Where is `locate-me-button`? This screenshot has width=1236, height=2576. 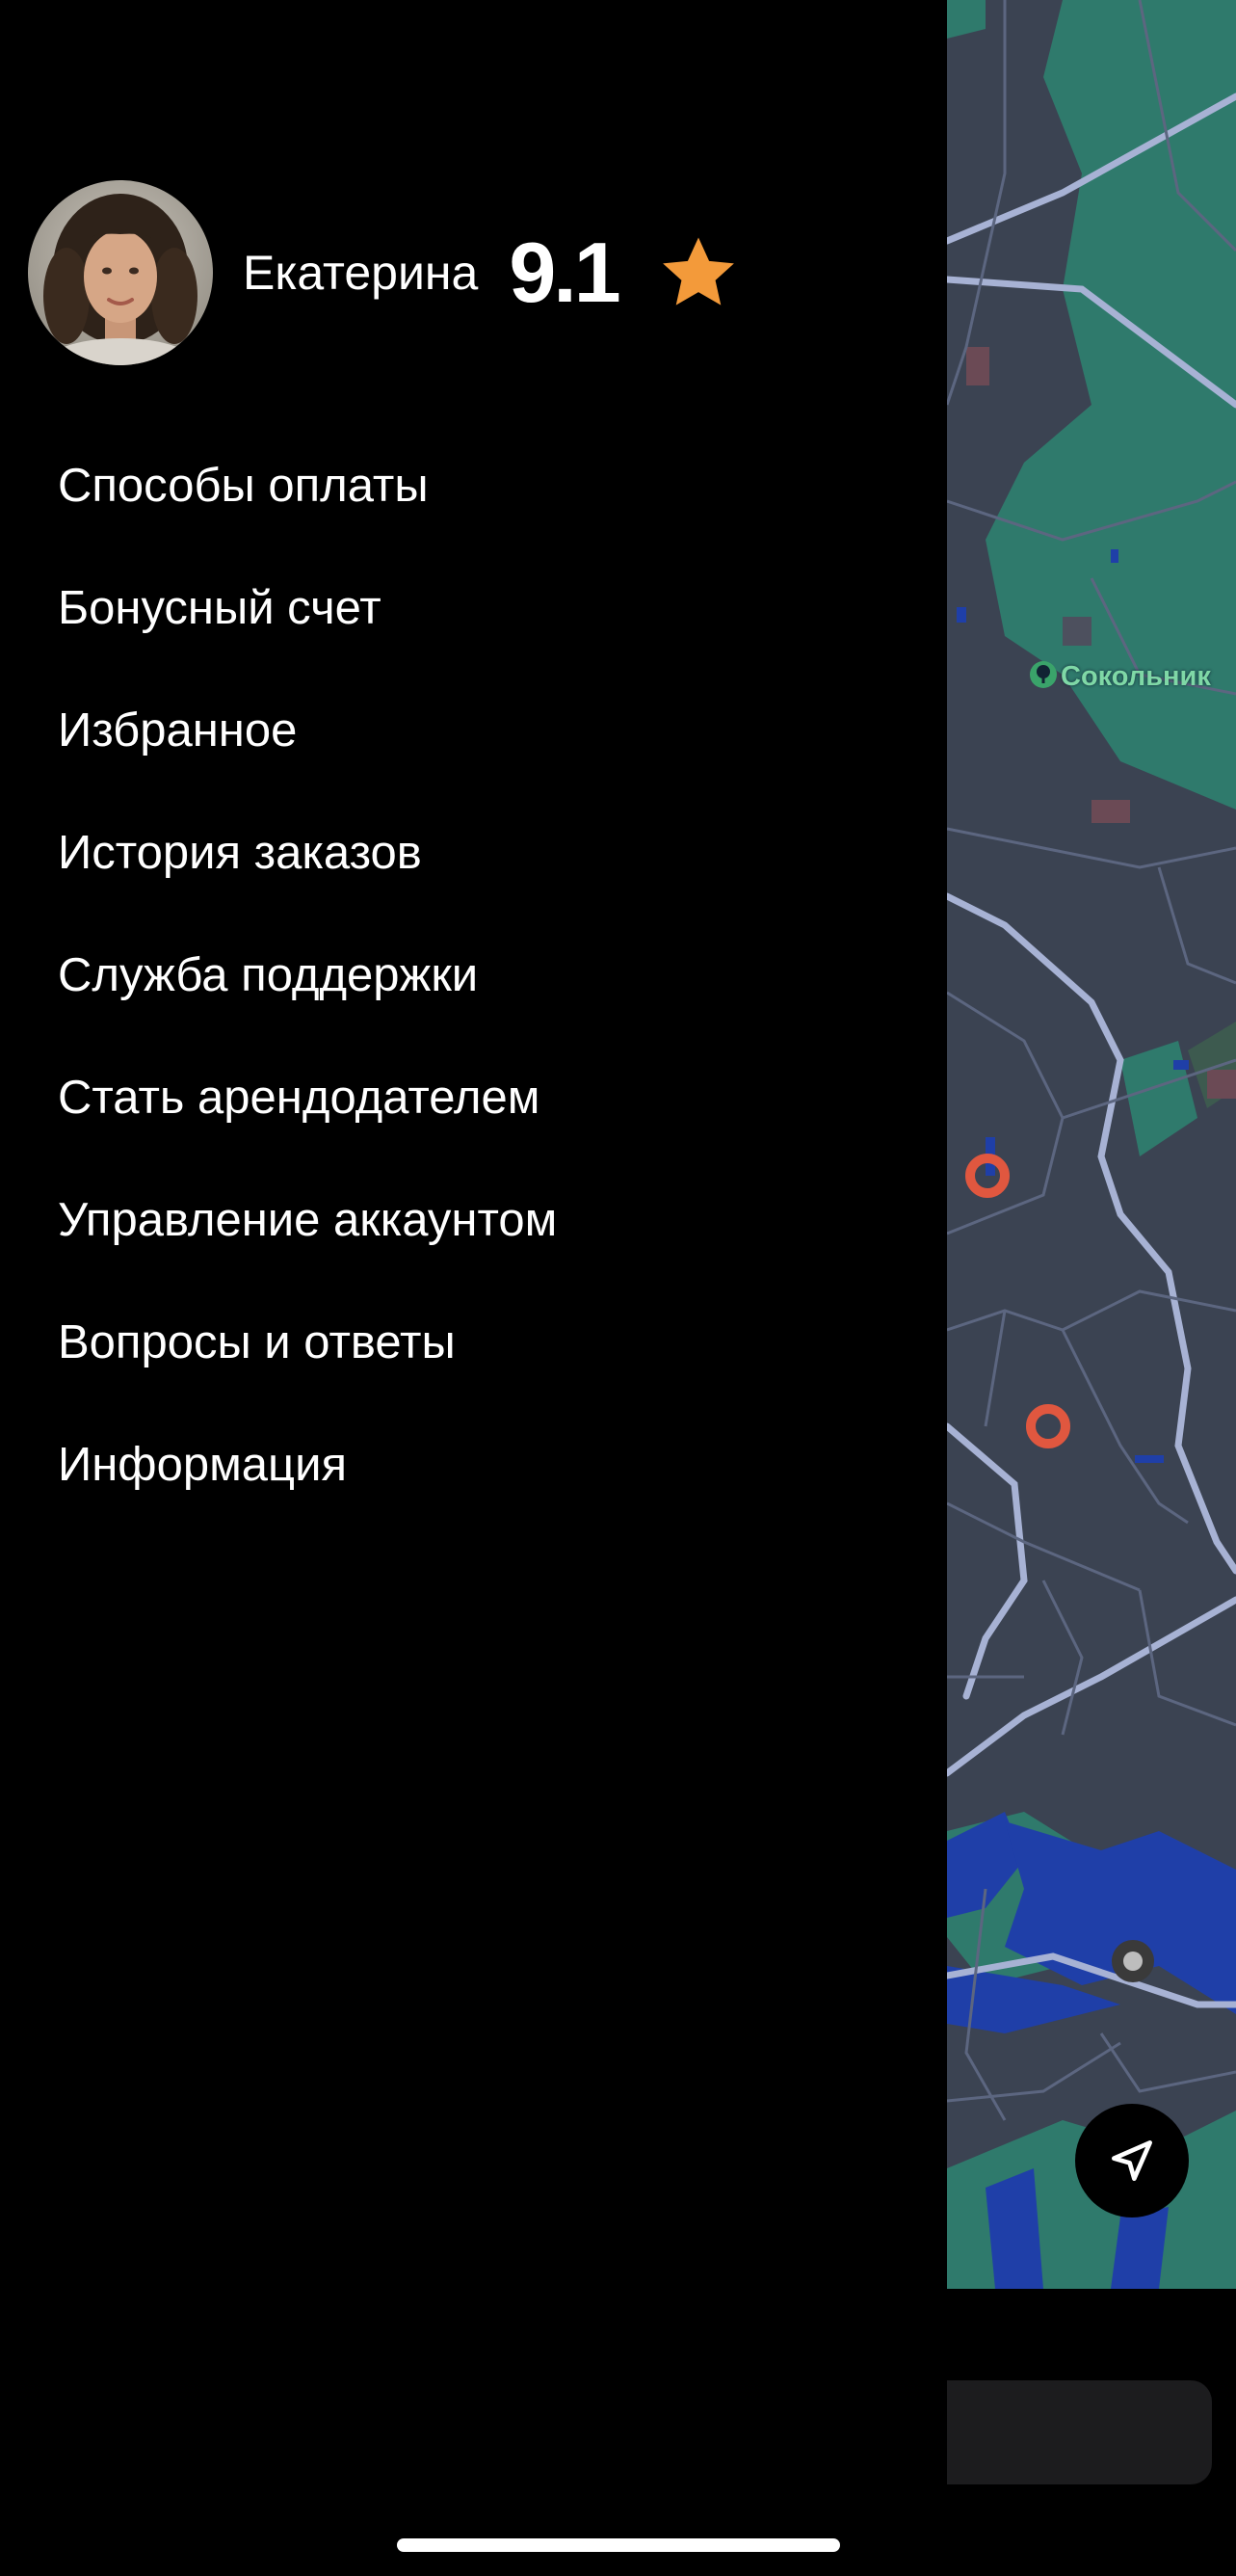
locate-me-button is located at coordinates (1132, 2160).